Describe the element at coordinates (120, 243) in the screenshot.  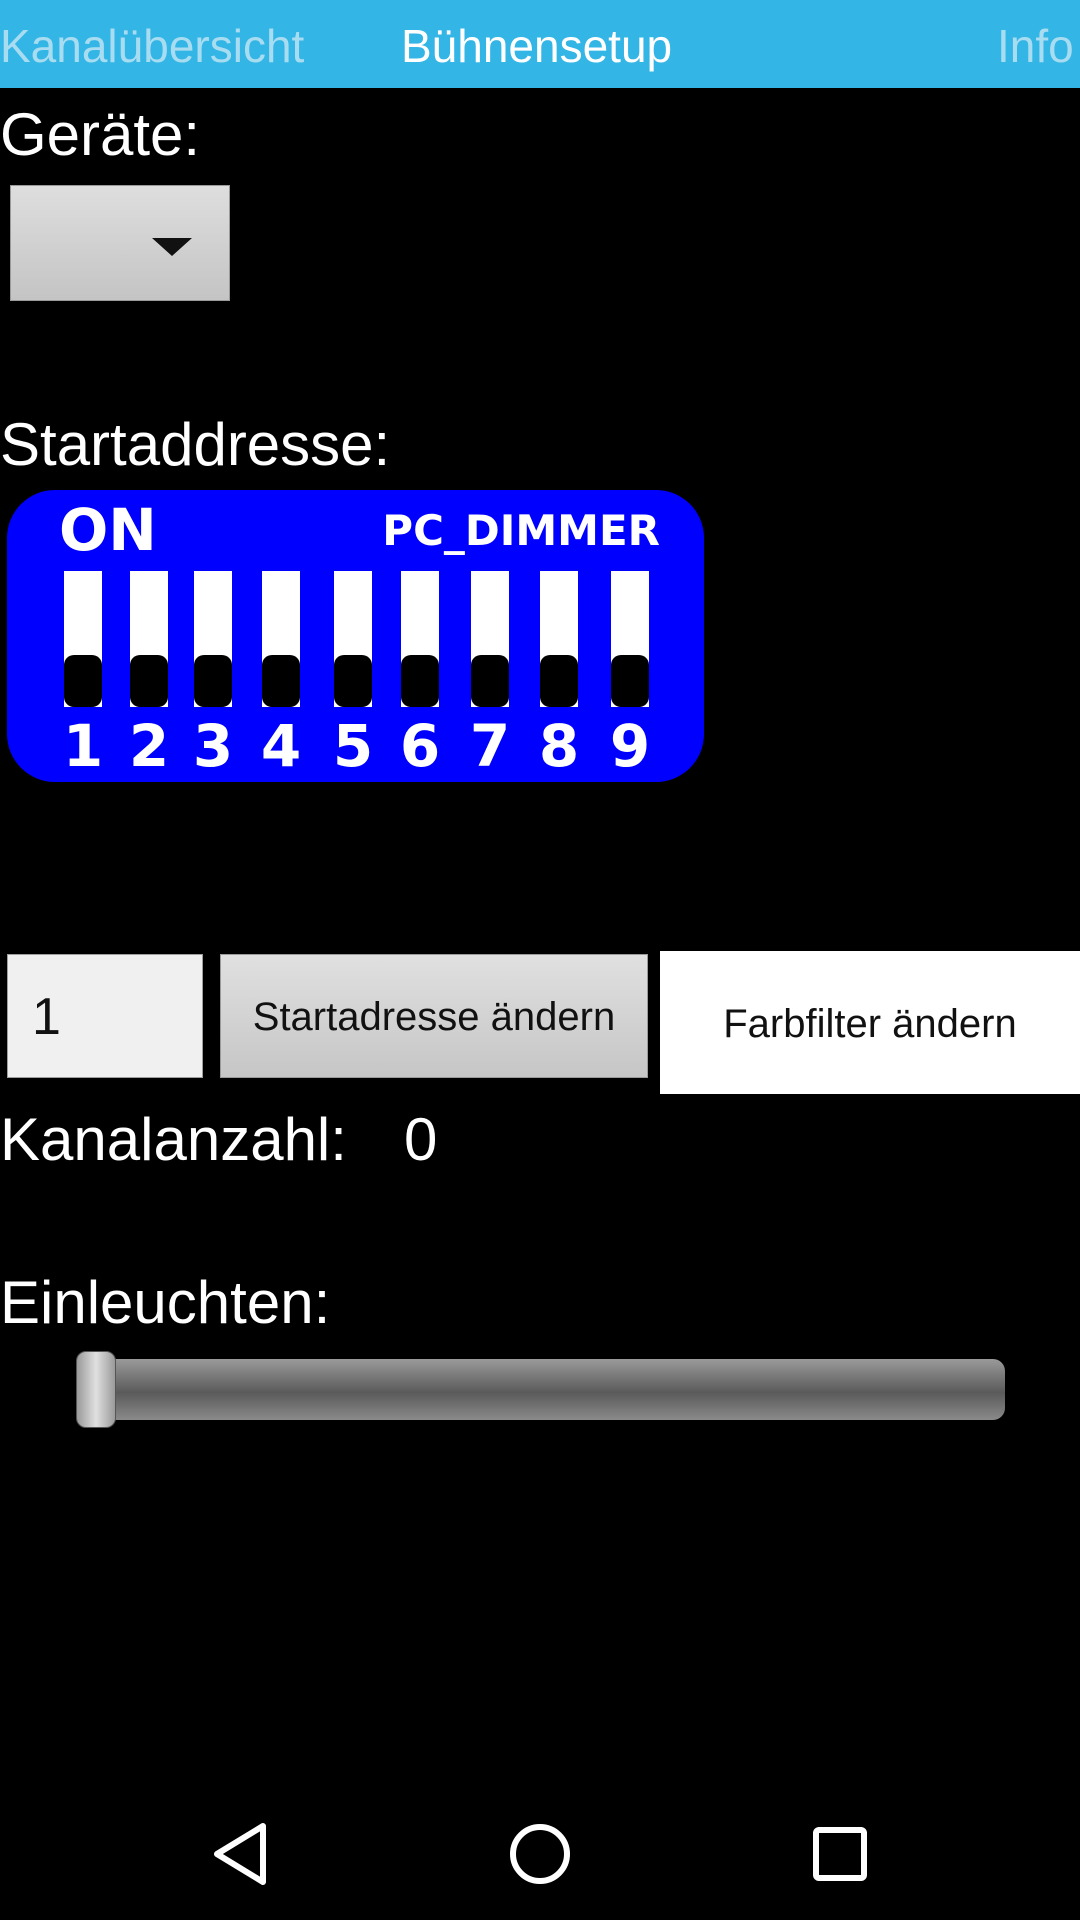
I see `devices-dropdown` at that location.